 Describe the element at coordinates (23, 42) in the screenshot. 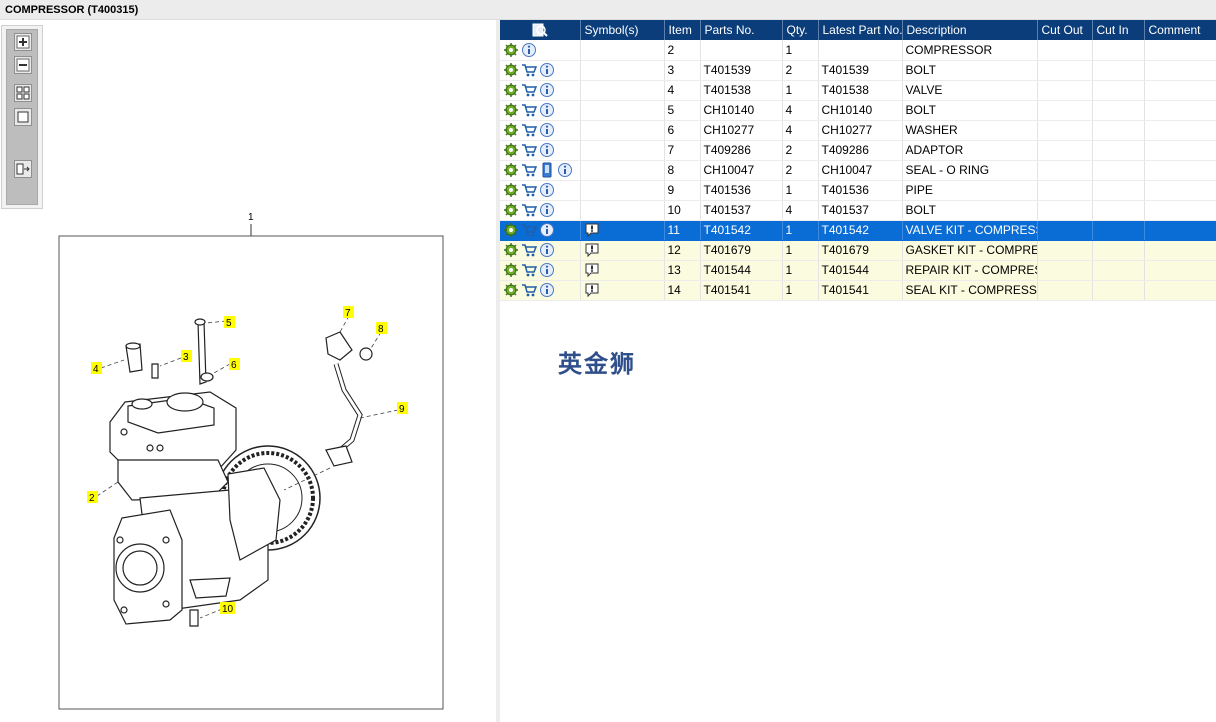

I see `zoom-in-button` at that location.